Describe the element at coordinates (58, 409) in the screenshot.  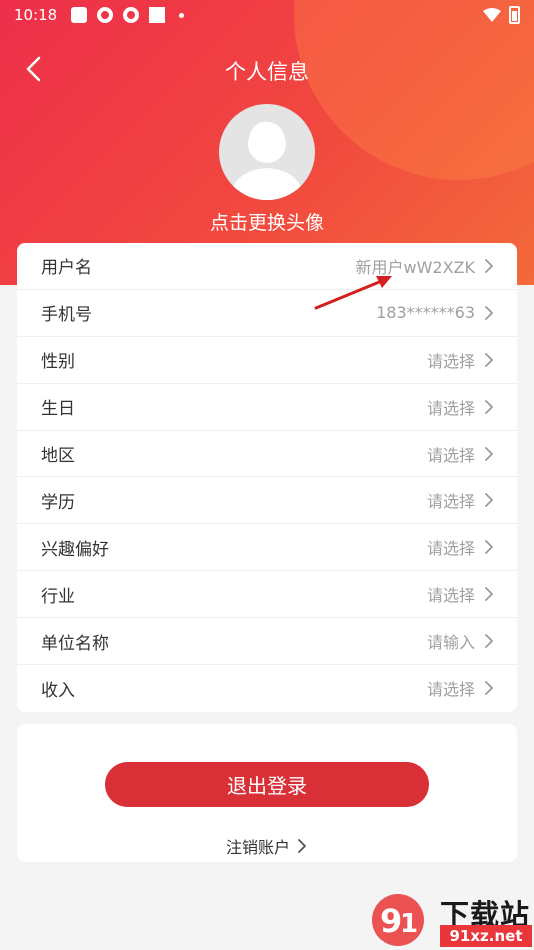
I see `profile-row-label: 生日` at that location.